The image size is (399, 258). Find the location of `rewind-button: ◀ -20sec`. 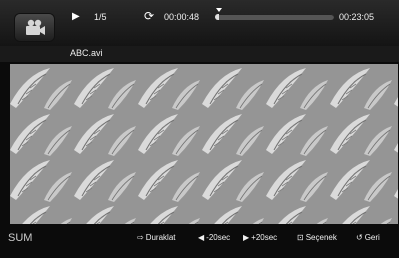

rewind-button: ◀ -20sec is located at coordinates (214, 238).